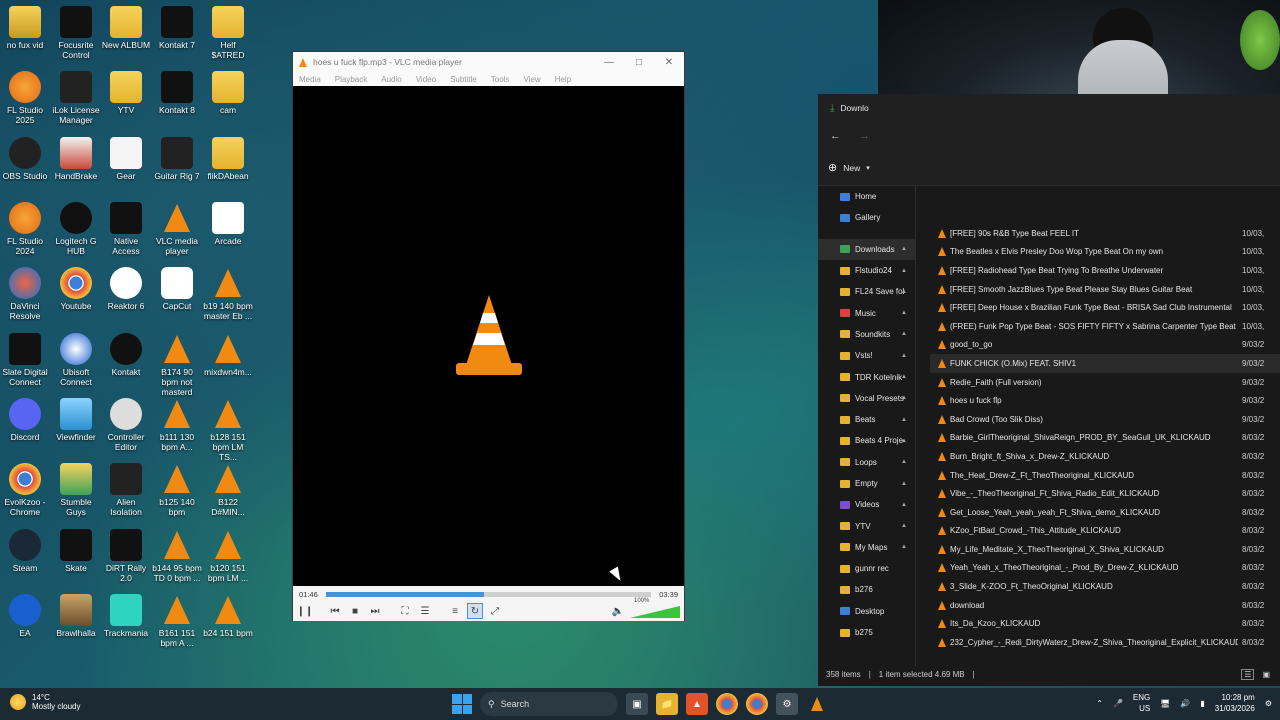 The image size is (1280, 720). I want to click on sidebar-item: b276, so click(866, 589).